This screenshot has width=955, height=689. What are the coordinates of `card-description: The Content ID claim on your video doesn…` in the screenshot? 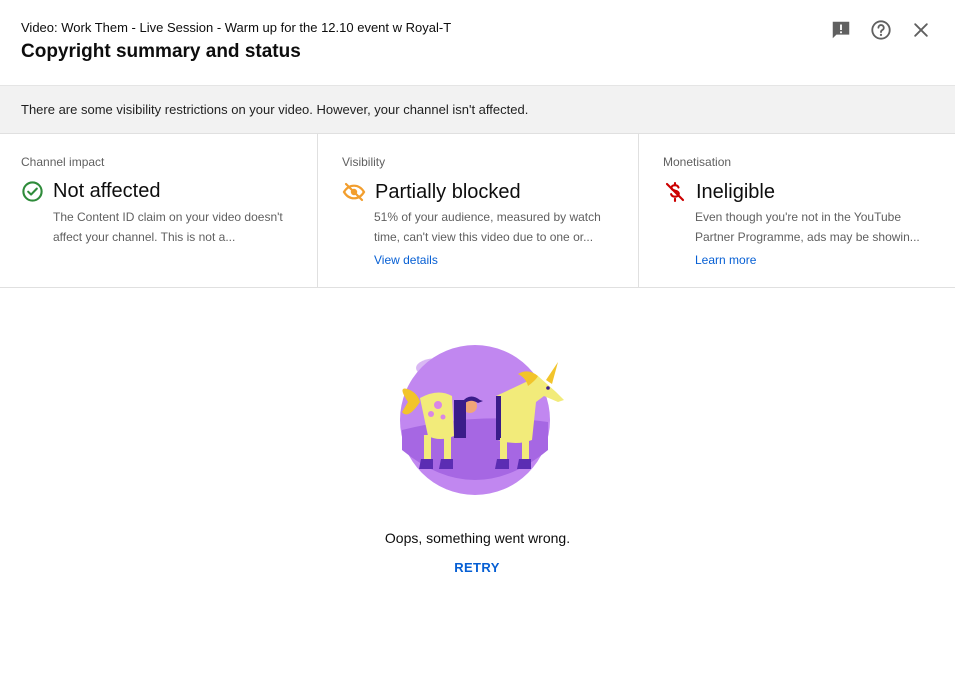 It's located at (175, 227).